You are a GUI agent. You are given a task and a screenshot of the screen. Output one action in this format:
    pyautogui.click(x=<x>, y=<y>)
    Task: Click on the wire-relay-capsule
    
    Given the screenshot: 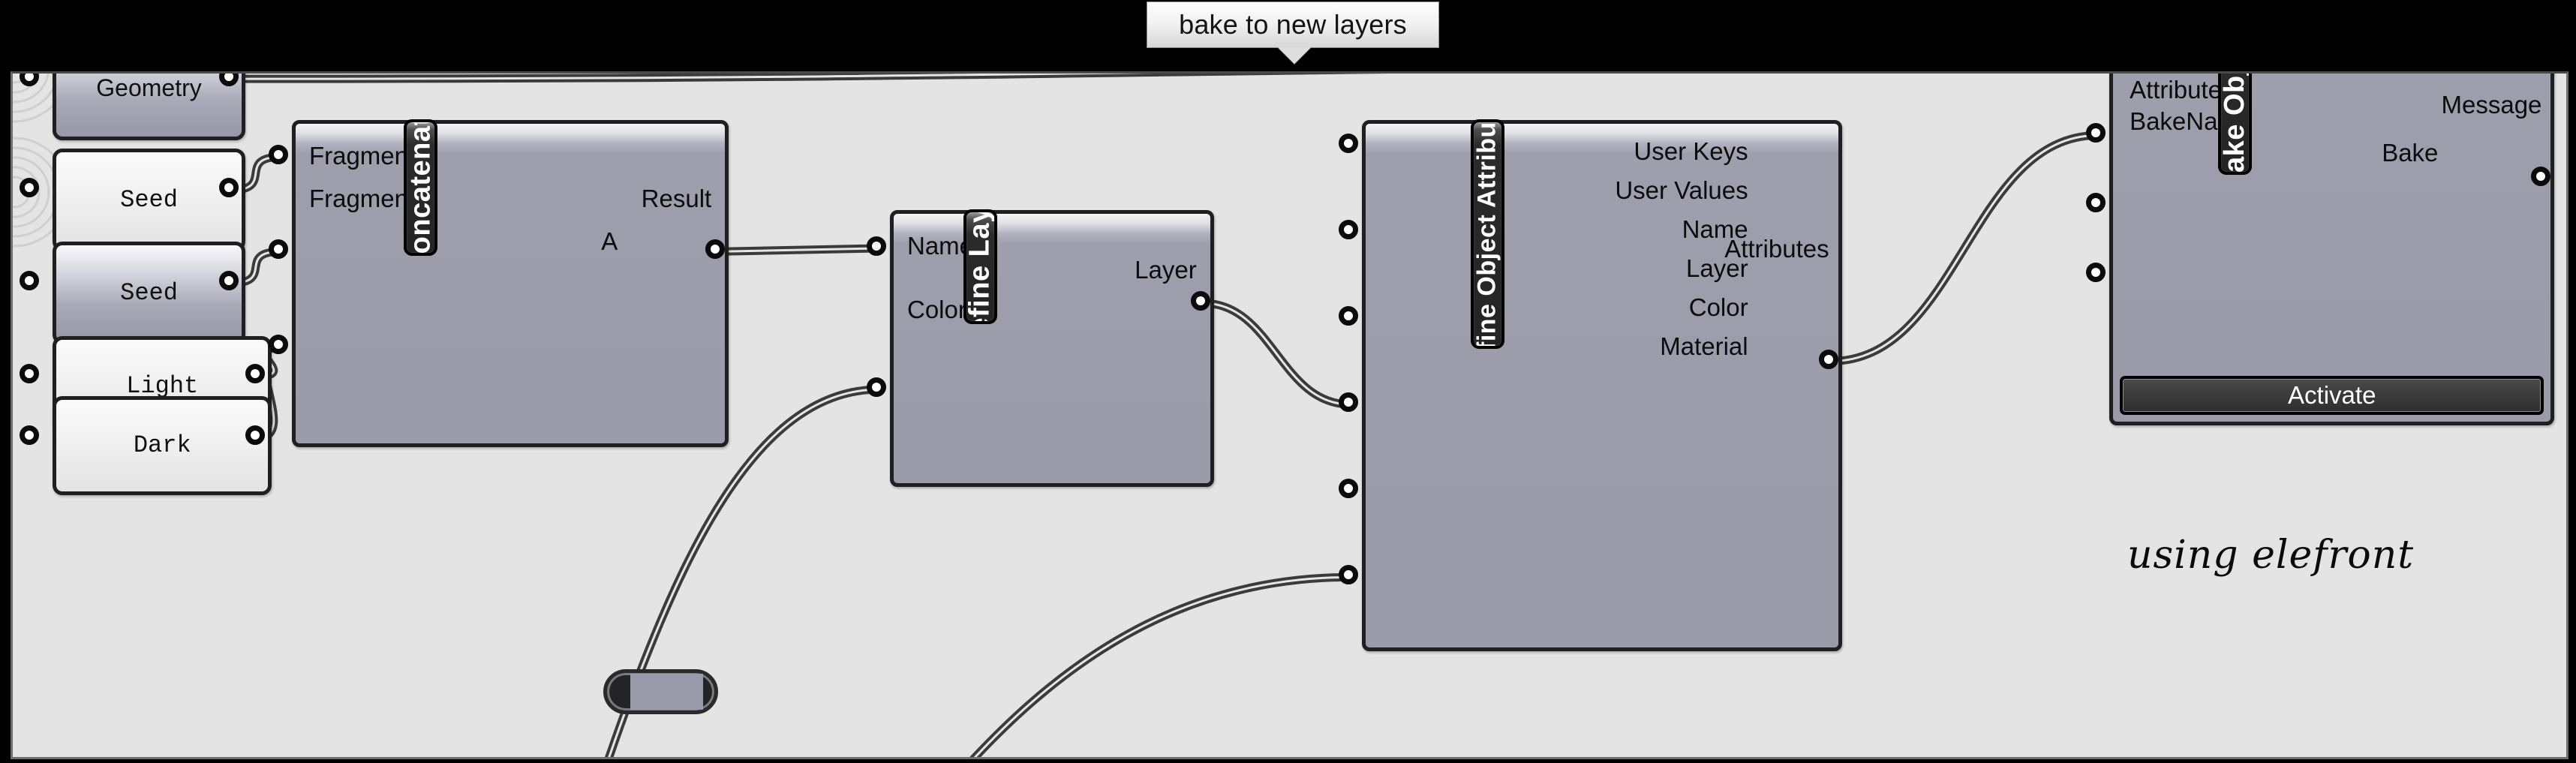 What is the action you would take?
    pyautogui.click(x=660, y=691)
    